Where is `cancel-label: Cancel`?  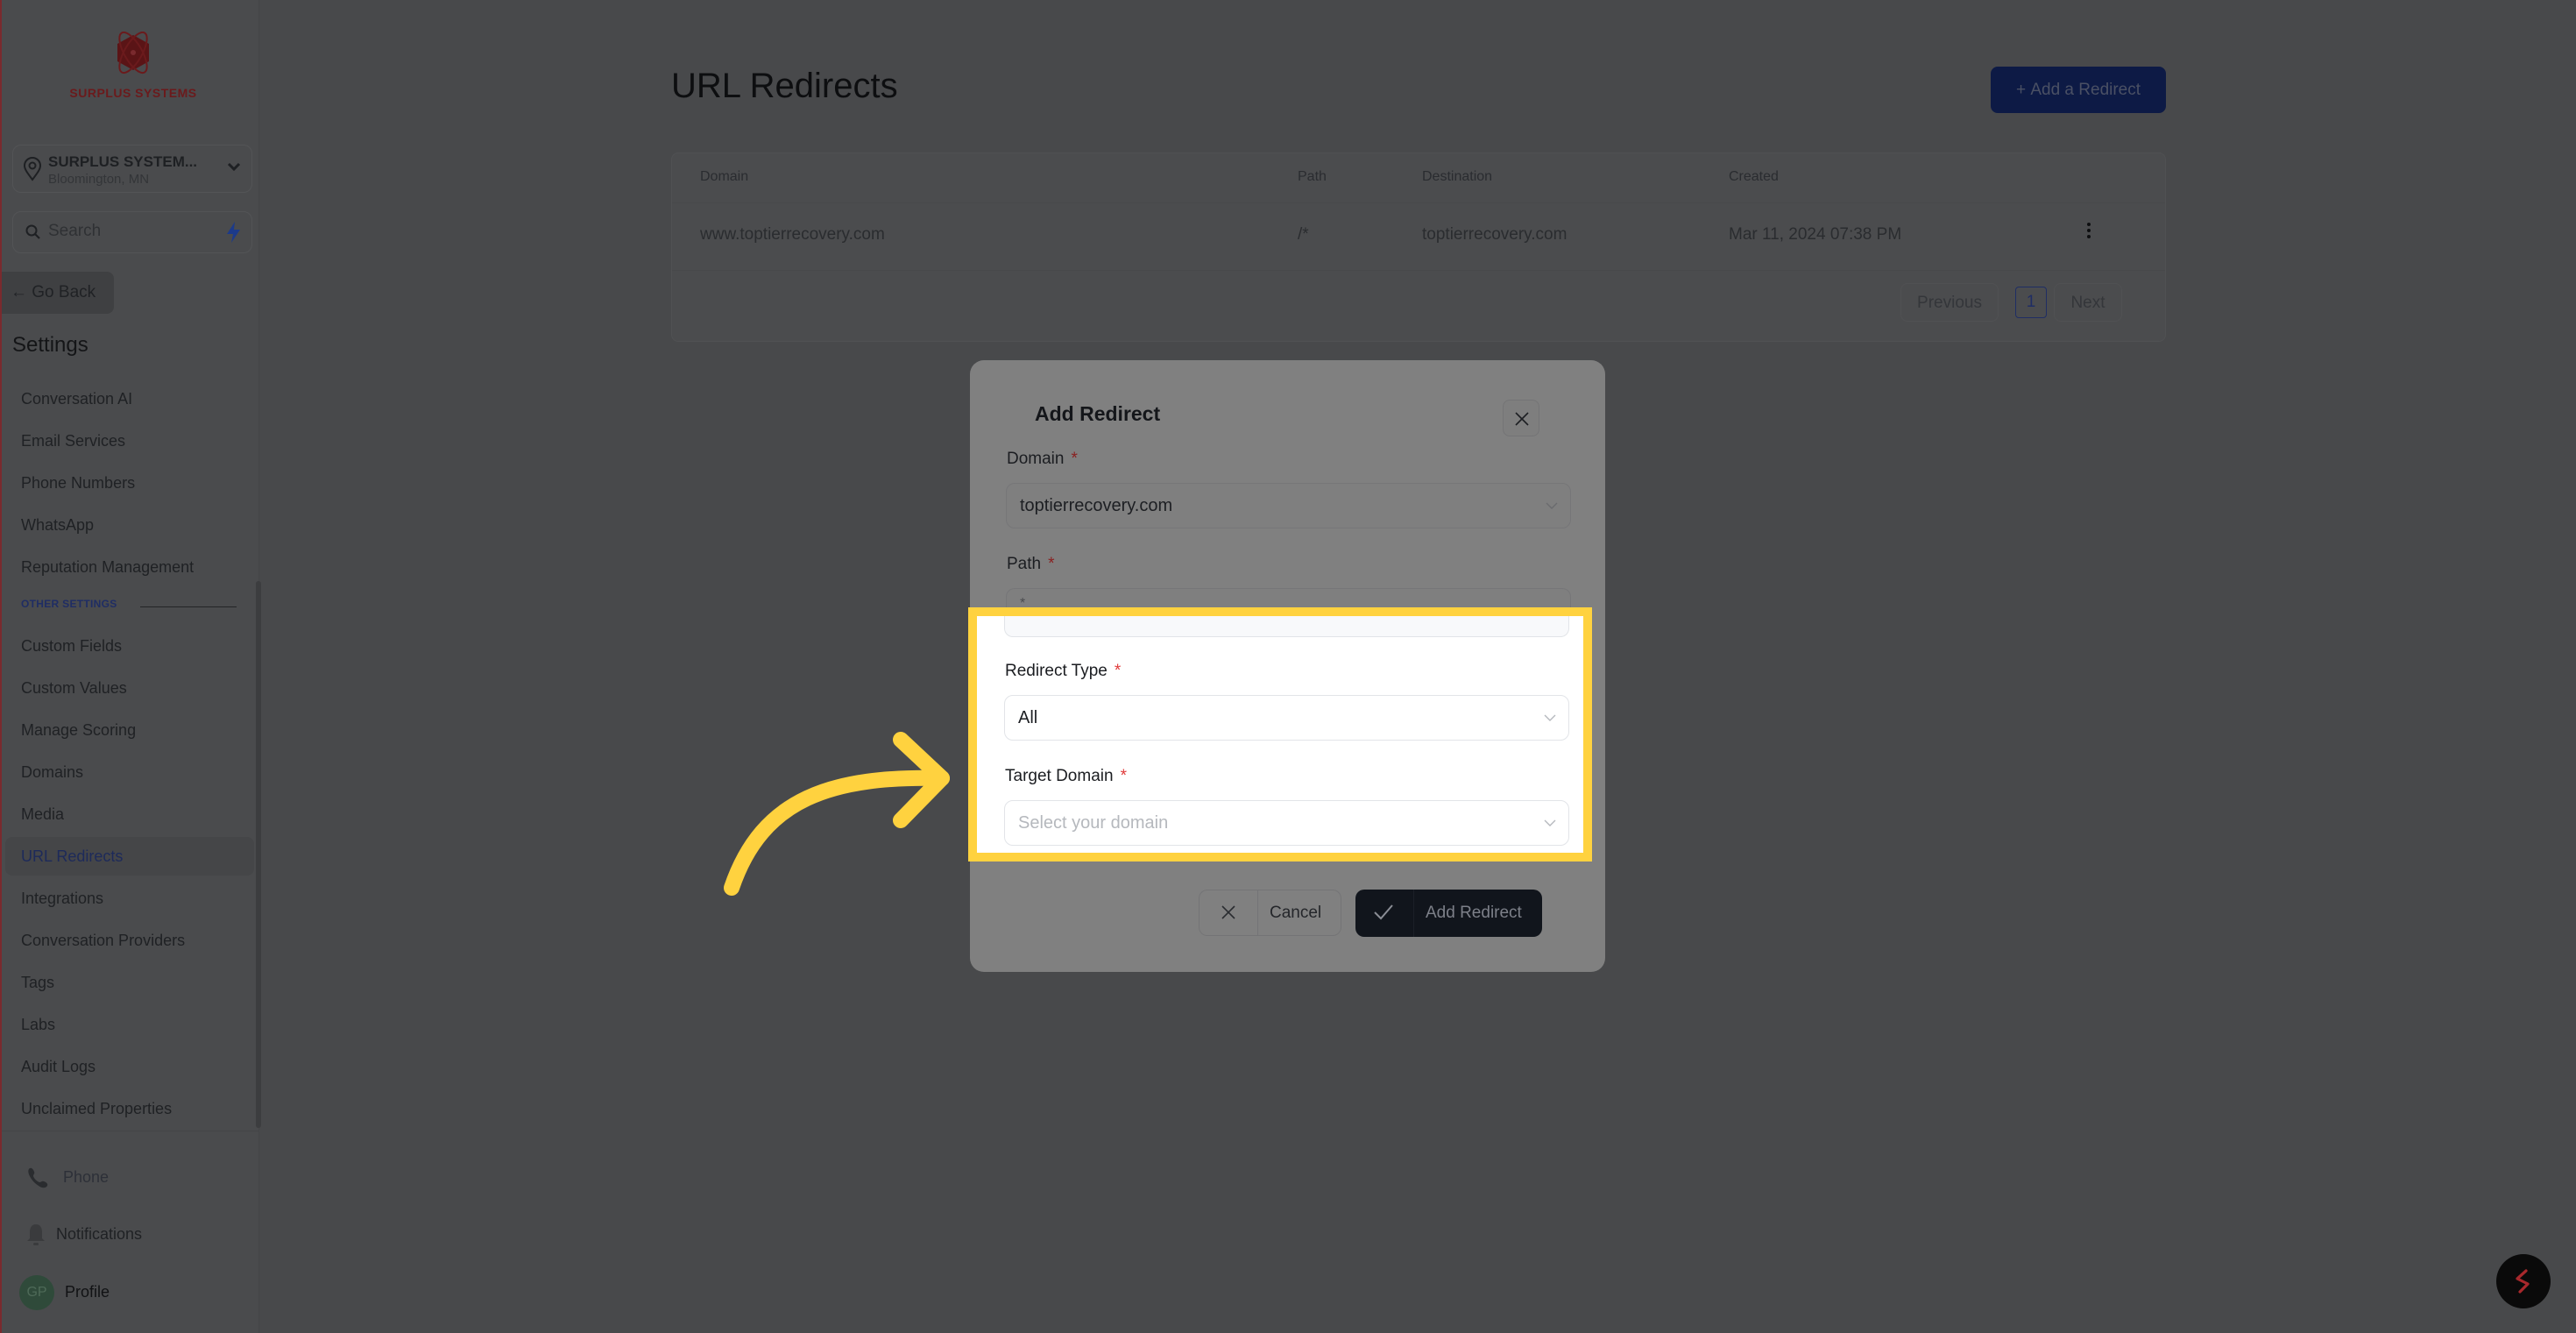 cancel-label: Cancel is located at coordinates (1296, 913).